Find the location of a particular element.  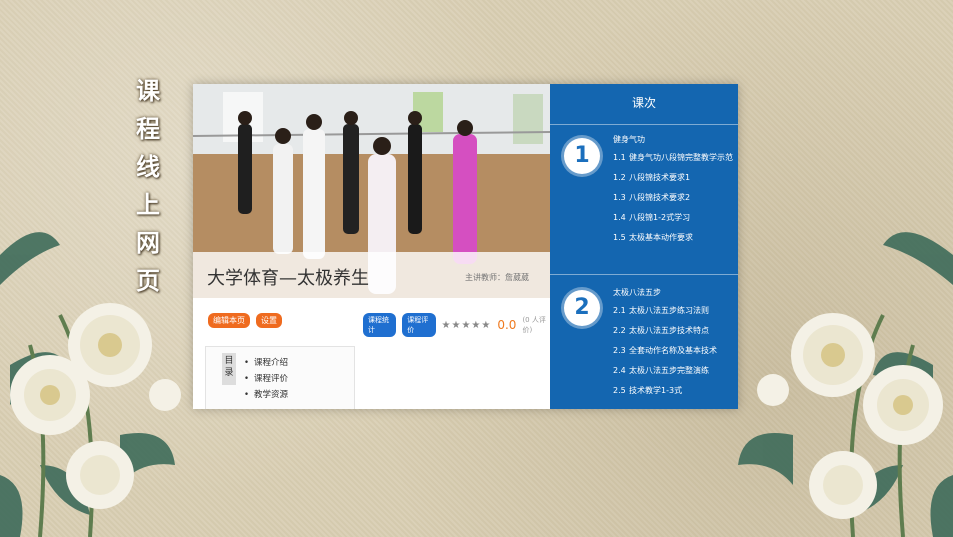

table-of-contents: 目录 课程介绍 课程评价 教学资源 is located at coordinates (280, 377).